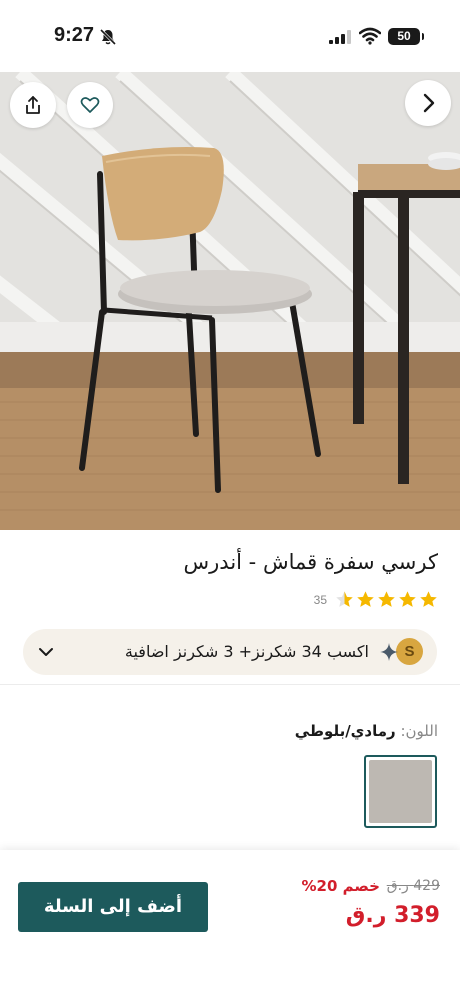 The image size is (460, 1000). What do you see at coordinates (340, 886) in the screenshot?
I see `discount-badge: خصم 20%` at bounding box center [340, 886].